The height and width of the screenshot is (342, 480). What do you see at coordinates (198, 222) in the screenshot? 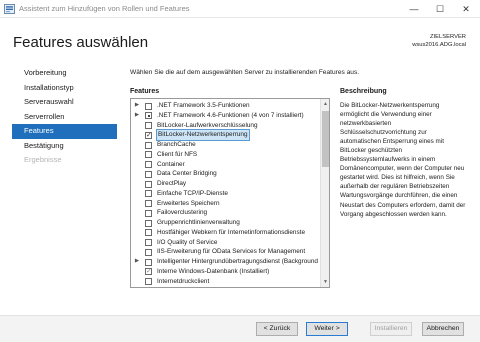
I see `feature-label: Gruppenrichtlinienverwaltung` at bounding box center [198, 222].